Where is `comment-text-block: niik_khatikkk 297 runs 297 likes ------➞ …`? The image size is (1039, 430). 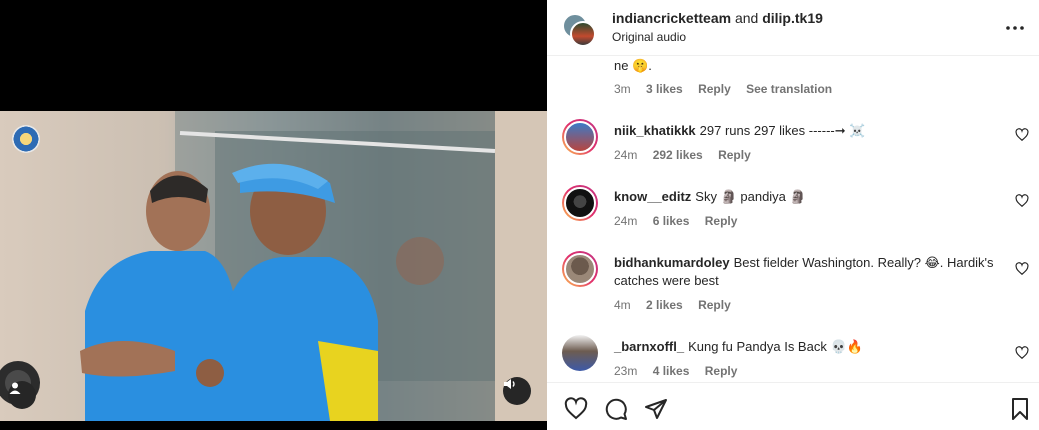 comment-text-block: niik_khatikkk 297 runs 297 likes ------➞ … is located at coordinates (804, 131).